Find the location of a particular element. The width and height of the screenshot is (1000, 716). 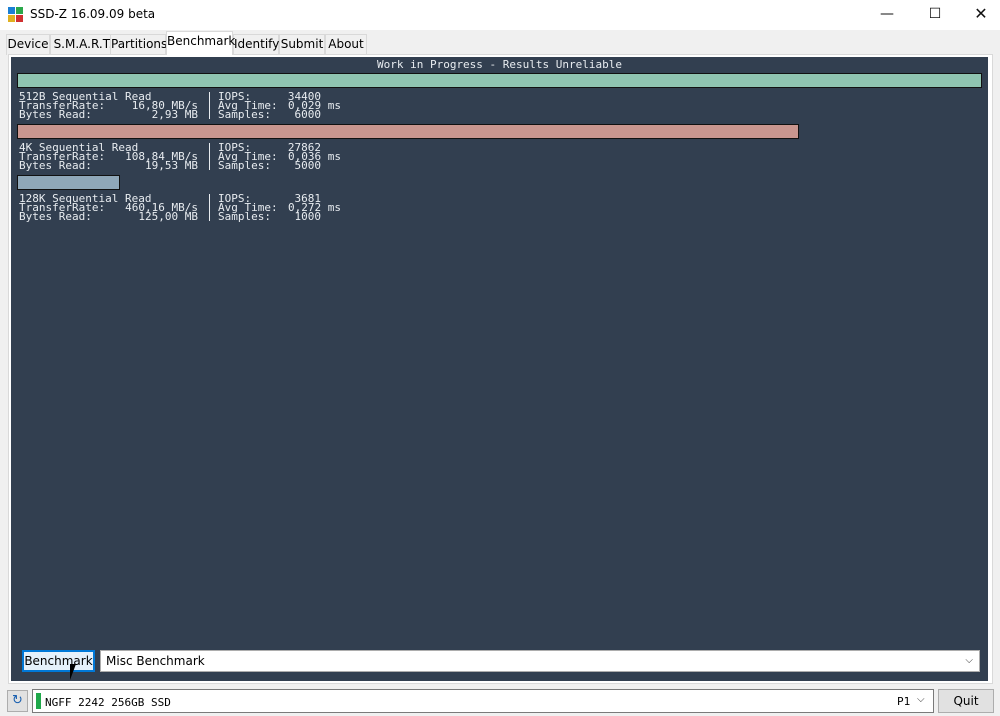

title-bar: SSD-Z 16.09.09 beta — ☐ ✕ is located at coordinates (500, 15).